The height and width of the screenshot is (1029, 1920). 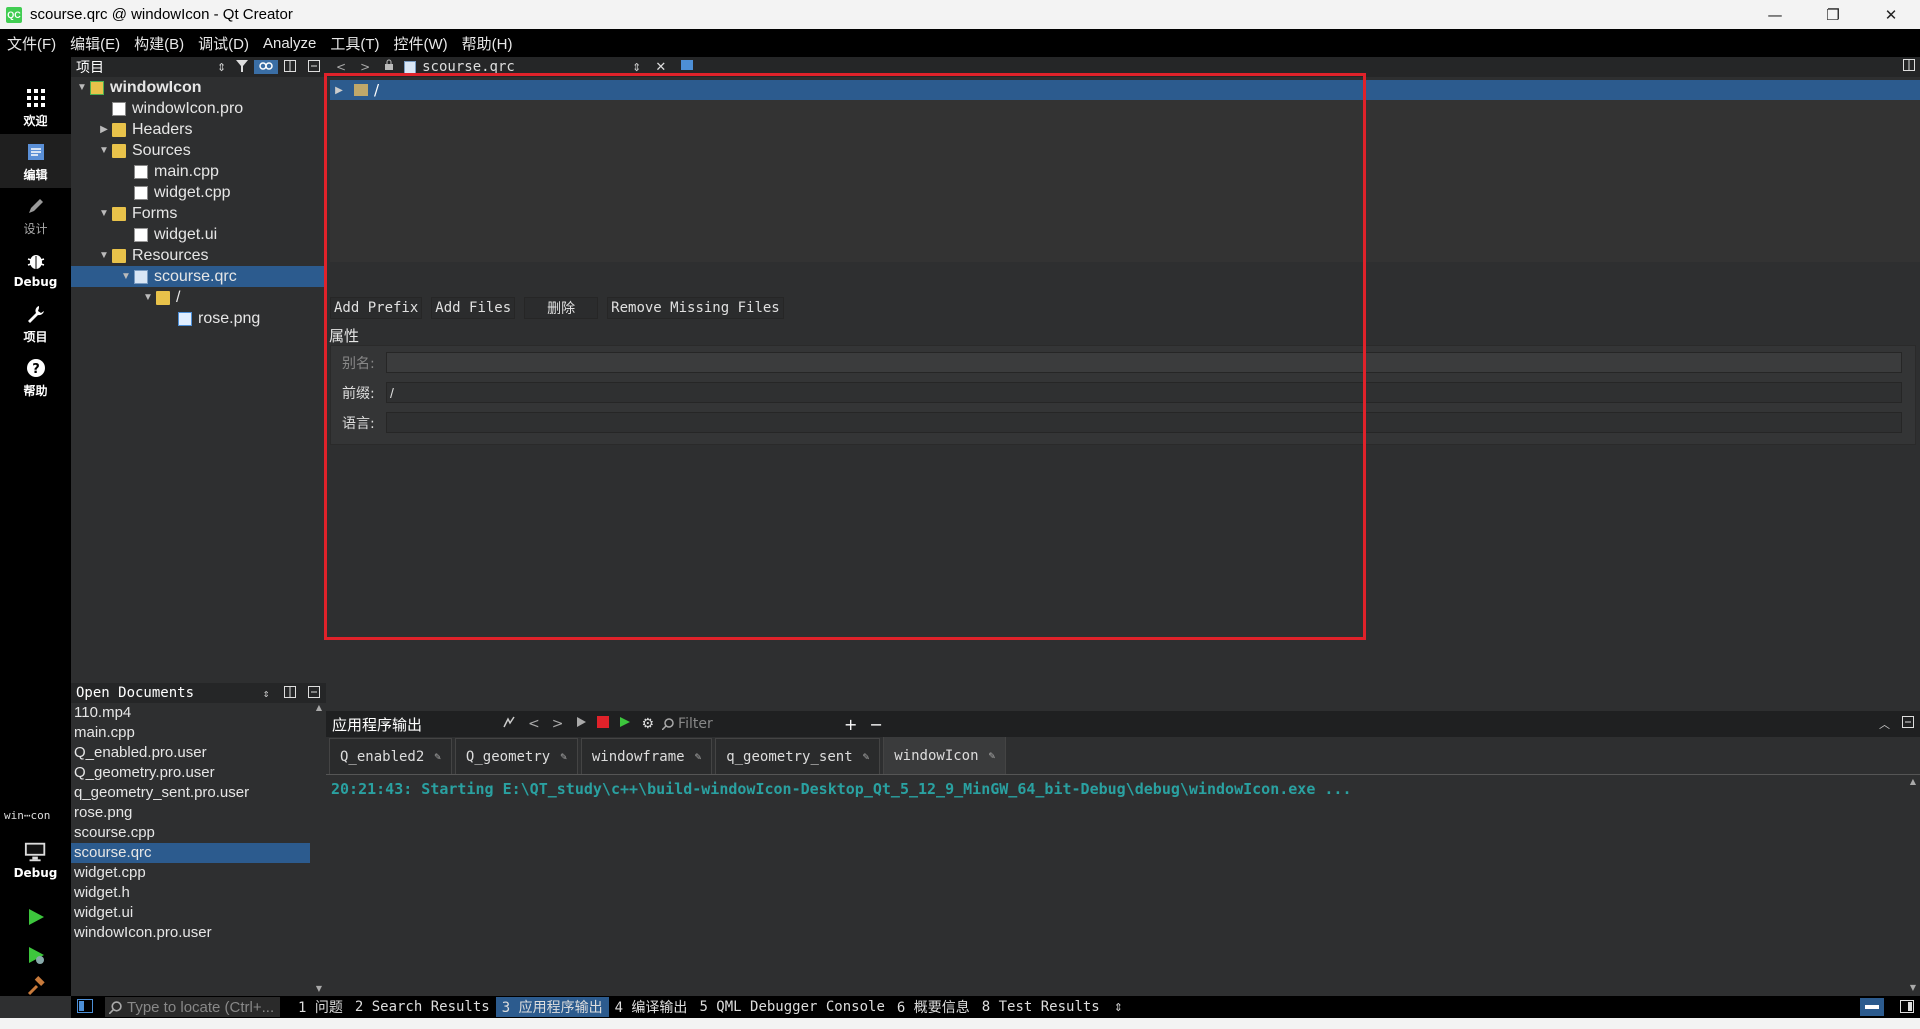 I want to click on settings-gear-icon: ⚙, so click(x=647, y=724).